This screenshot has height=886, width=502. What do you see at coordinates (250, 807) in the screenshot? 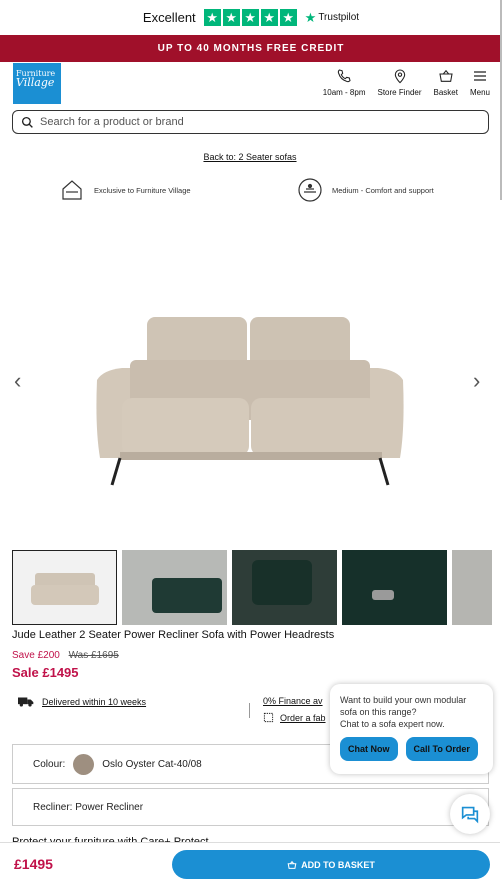
I see `recliner-selector: Recliner: Power Recliner` at bounding box center [250, 807].